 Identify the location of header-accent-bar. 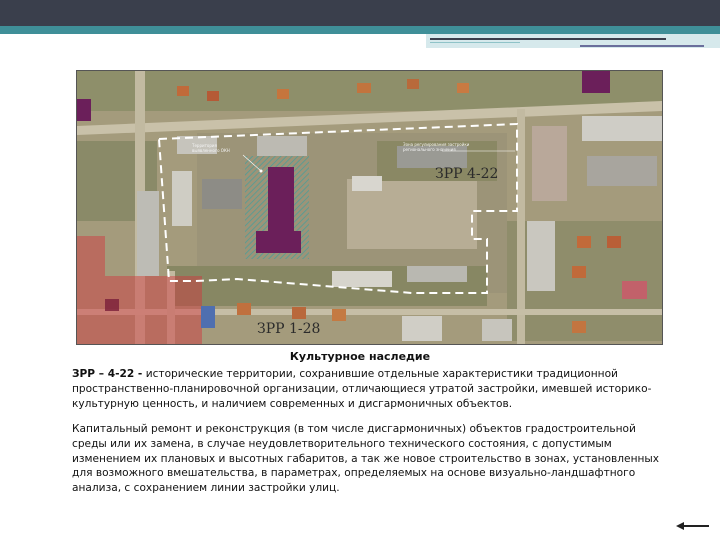
(360, 30).